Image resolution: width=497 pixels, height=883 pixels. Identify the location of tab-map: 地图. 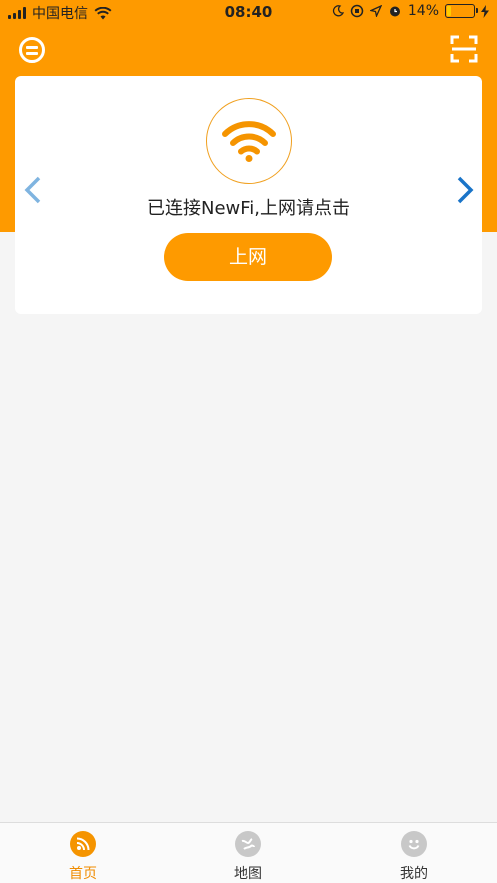
(248, 857).